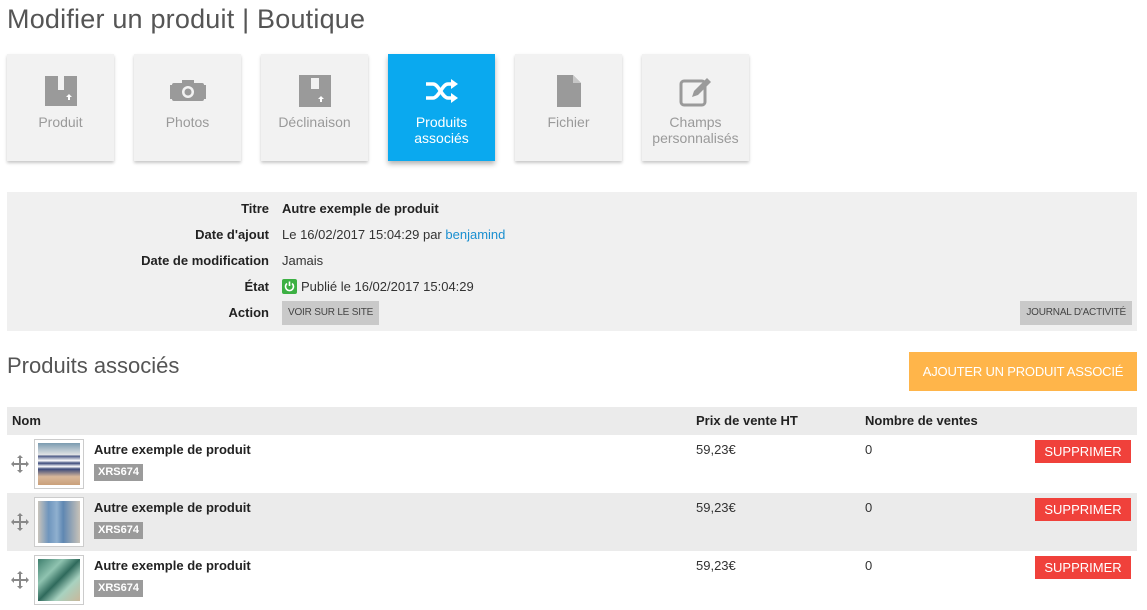 This screenshot has width=1147, height=610. Describe the element at coordinates (572, 209) in the screenshot. I see `info-row-title: Titre Autre exemple de produit` at that location.